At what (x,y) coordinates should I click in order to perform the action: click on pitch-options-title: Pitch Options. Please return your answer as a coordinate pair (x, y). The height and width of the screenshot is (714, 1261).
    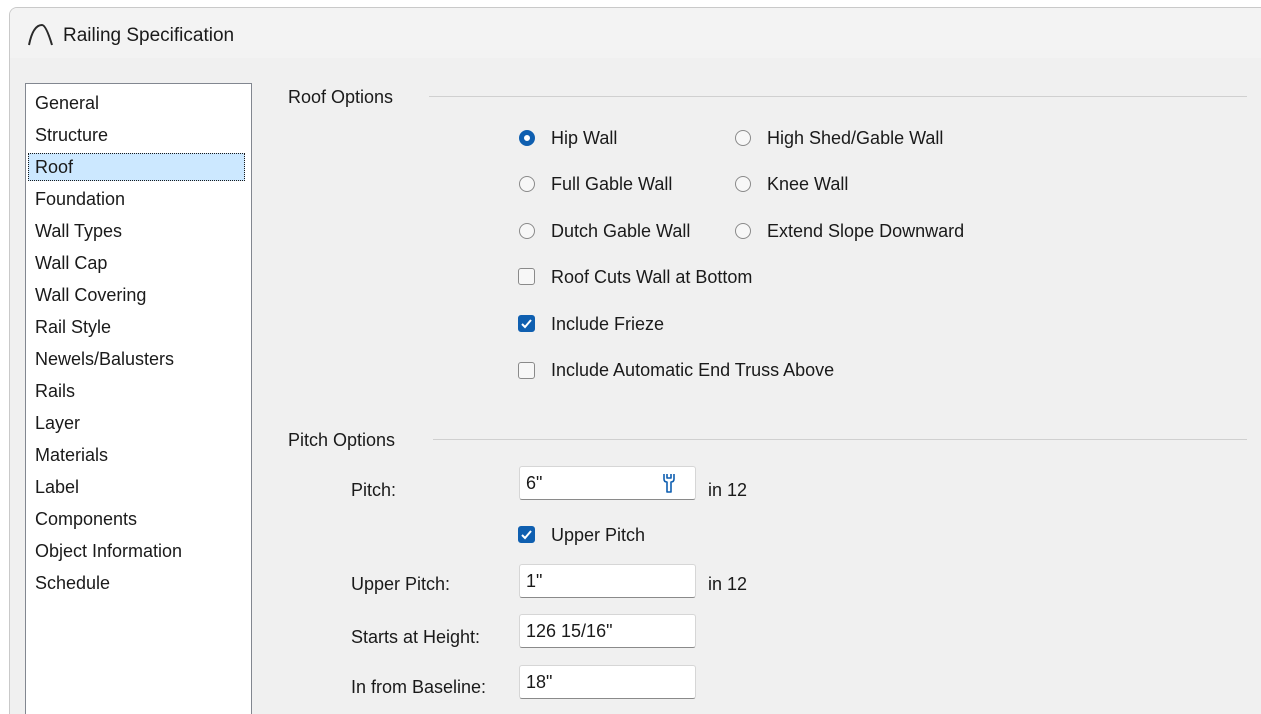
    Looking at the image, I should click on (342, 440).